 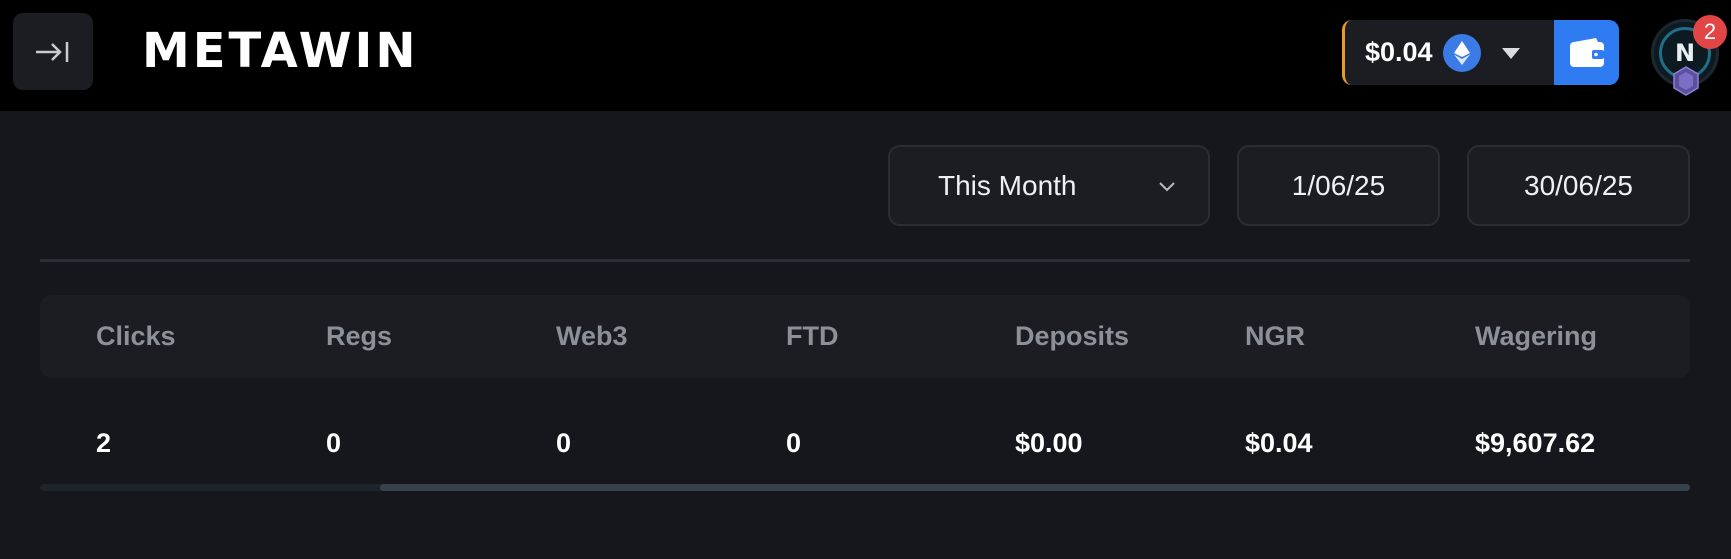 I want to click on column-header-clicks: Clicks, so click(x=136, y=336).